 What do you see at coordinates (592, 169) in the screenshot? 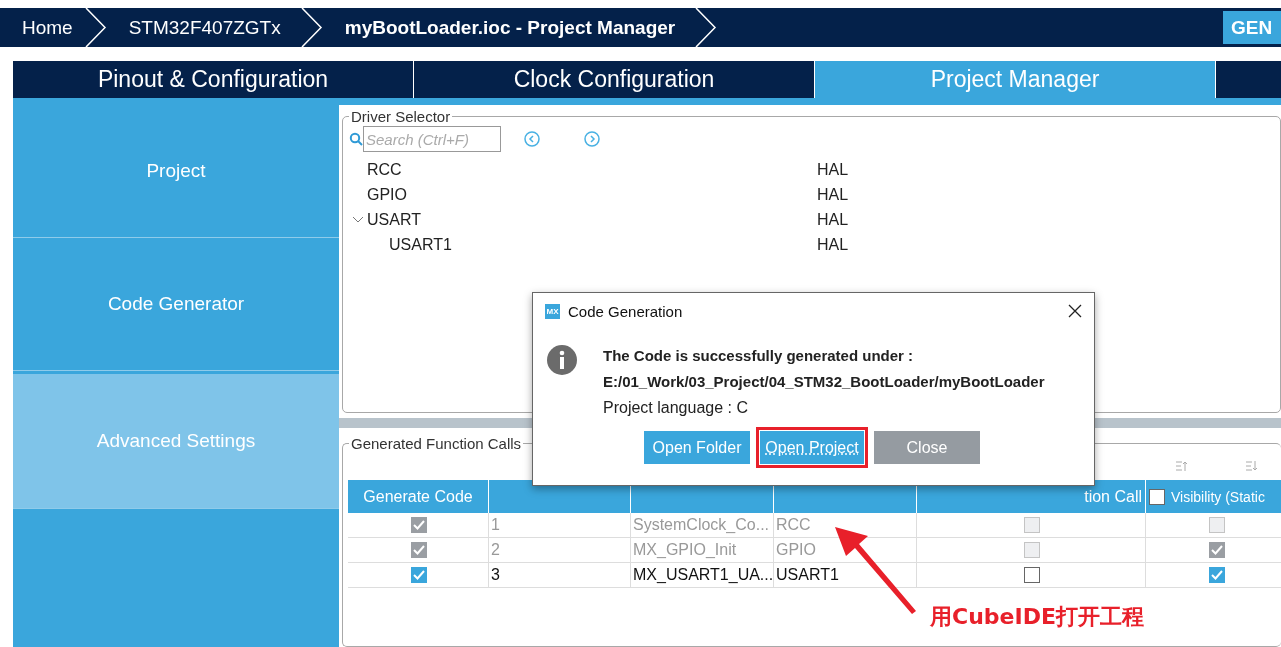
I see `driver-name: RCC` at bounding box center [592, 169].